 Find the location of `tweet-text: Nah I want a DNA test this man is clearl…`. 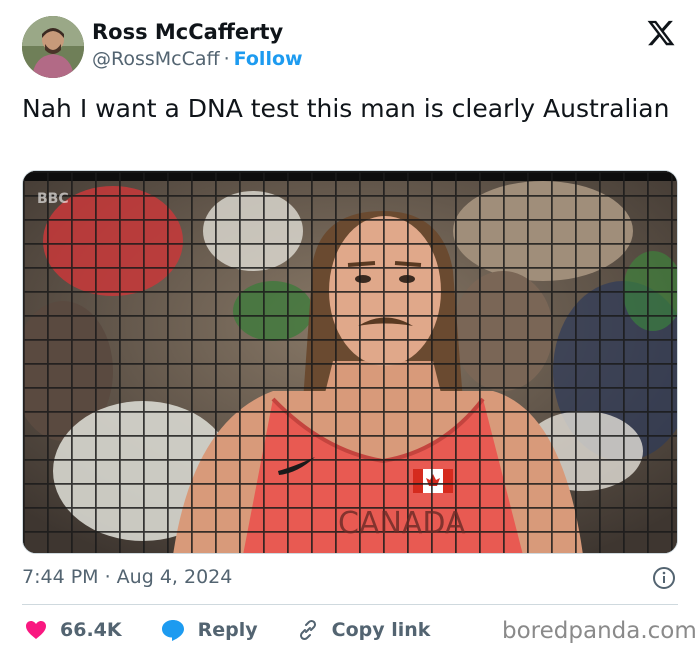

tweet-text: Nah I want a DNA test this man is clearl… is located at coordinates (346, 108).